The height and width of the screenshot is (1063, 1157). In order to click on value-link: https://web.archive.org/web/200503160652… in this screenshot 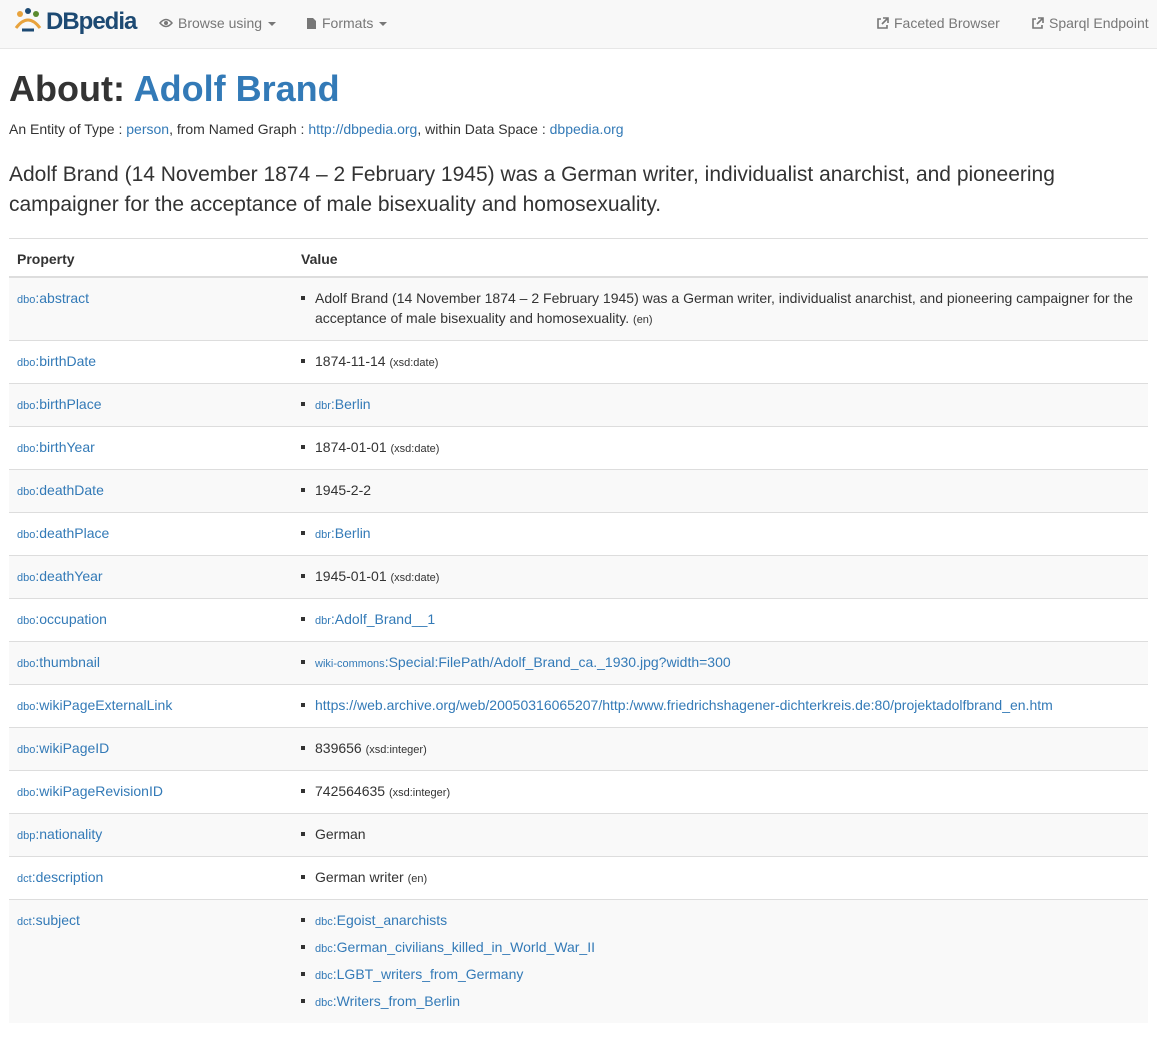, I will do `click(684, 705)`.